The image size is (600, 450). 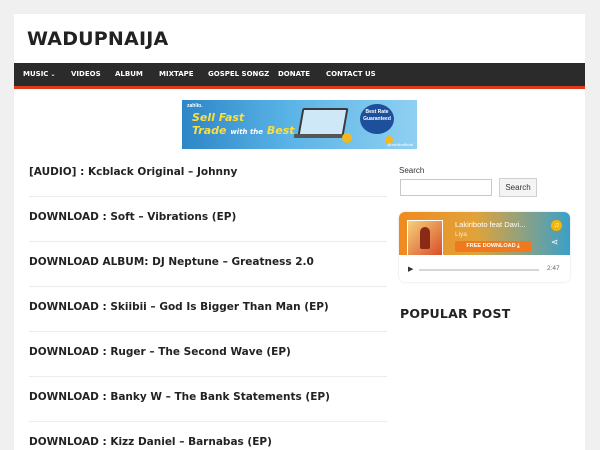 I want to click on nav-item-contact-us: CONTACT US, so click(x=351, y=74).